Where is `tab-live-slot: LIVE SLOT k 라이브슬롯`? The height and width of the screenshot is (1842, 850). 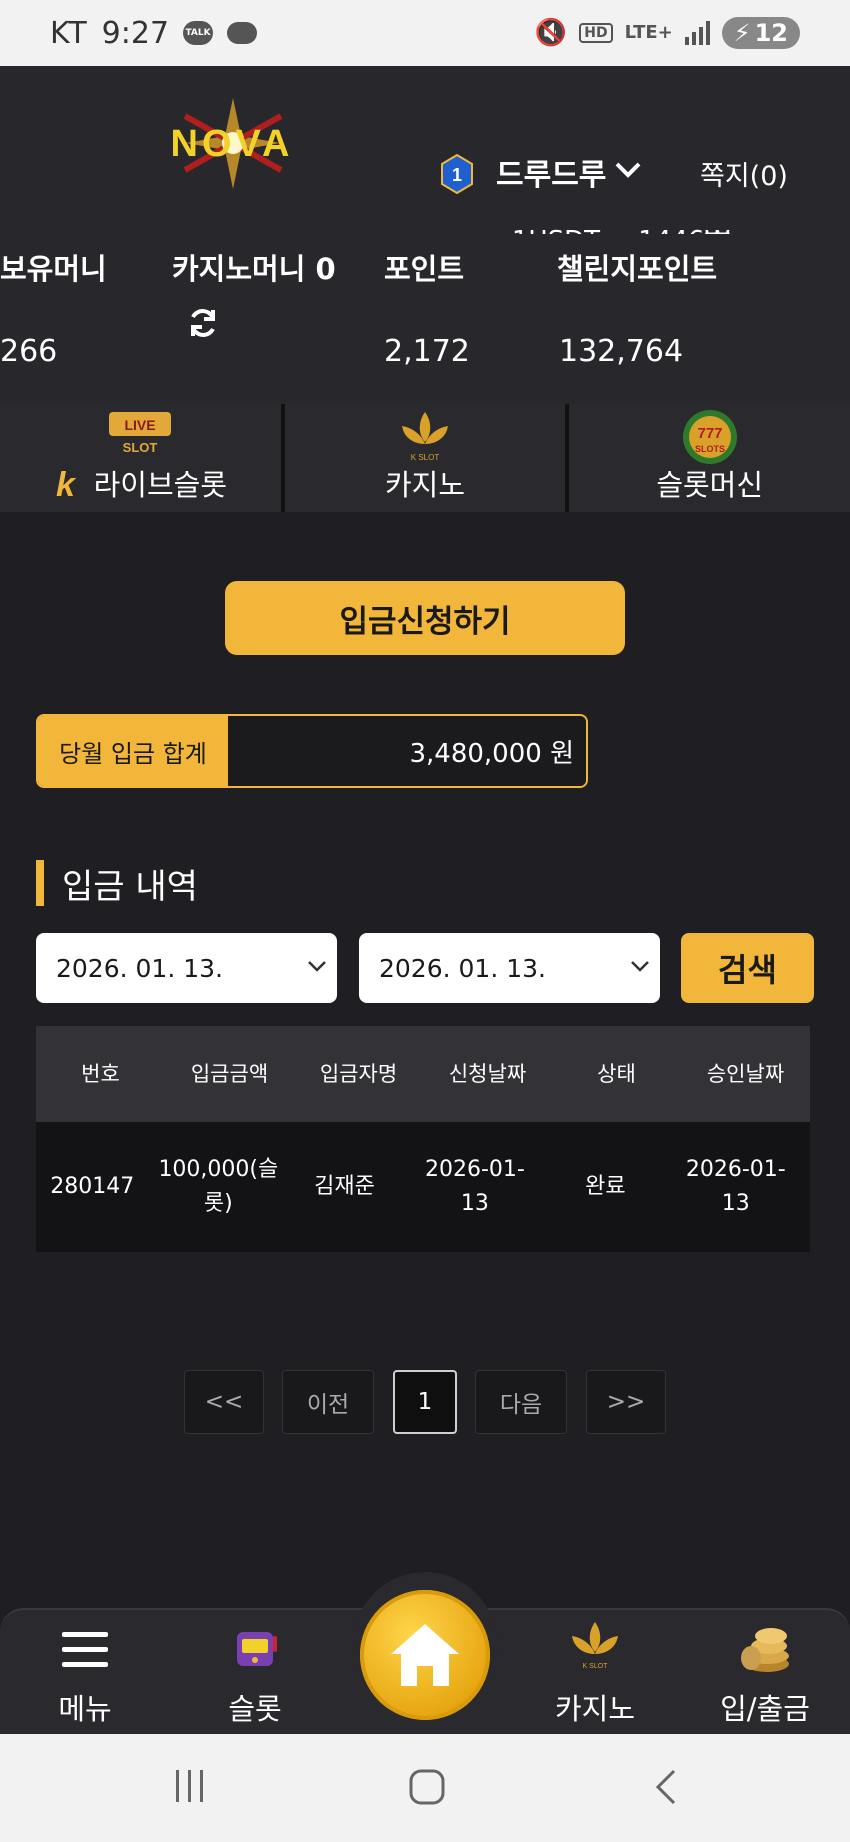
tab-live-slot: LIVE SLOT k 라이브슬롯 is located at coordinates (140, 458).